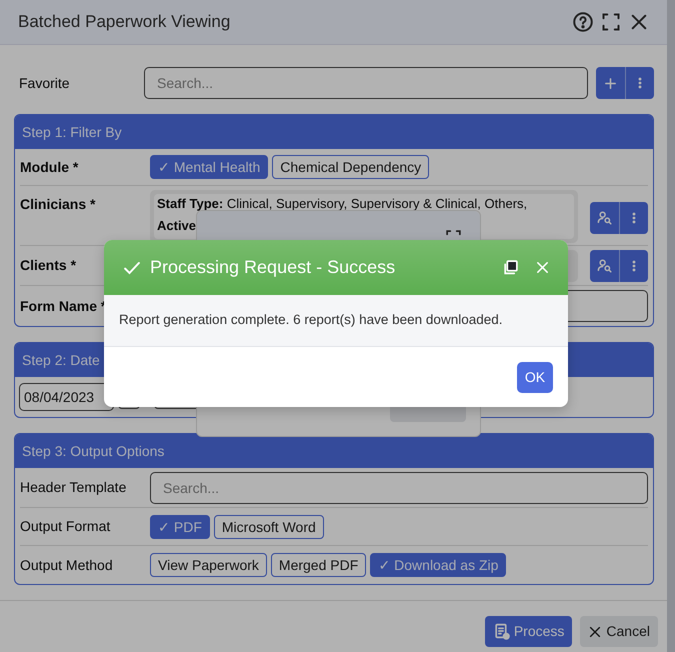 Image resolution: width=675 pixels, height=652 pixels. Describe the element at coordinates (72, 132) in the screenshot. I see `step-title: Step 1: Filter By` at that location.